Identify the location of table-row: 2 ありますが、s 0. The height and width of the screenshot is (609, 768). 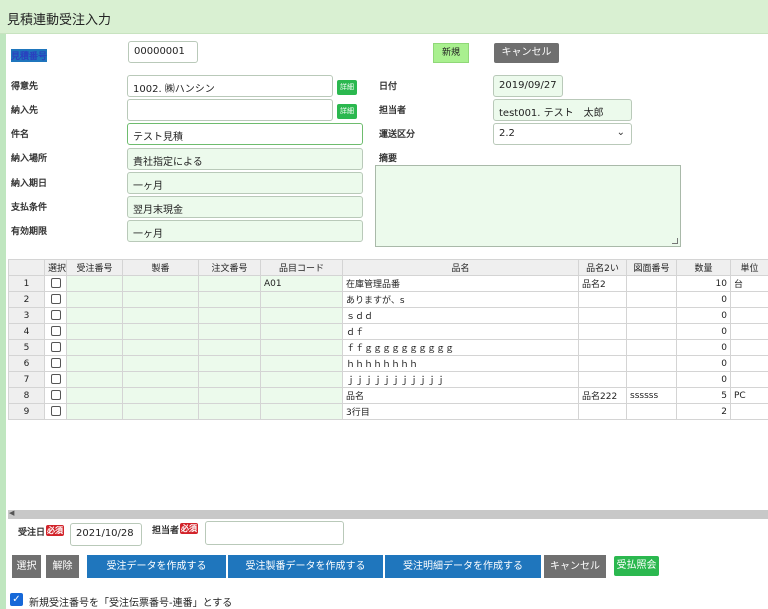
(388, 299).